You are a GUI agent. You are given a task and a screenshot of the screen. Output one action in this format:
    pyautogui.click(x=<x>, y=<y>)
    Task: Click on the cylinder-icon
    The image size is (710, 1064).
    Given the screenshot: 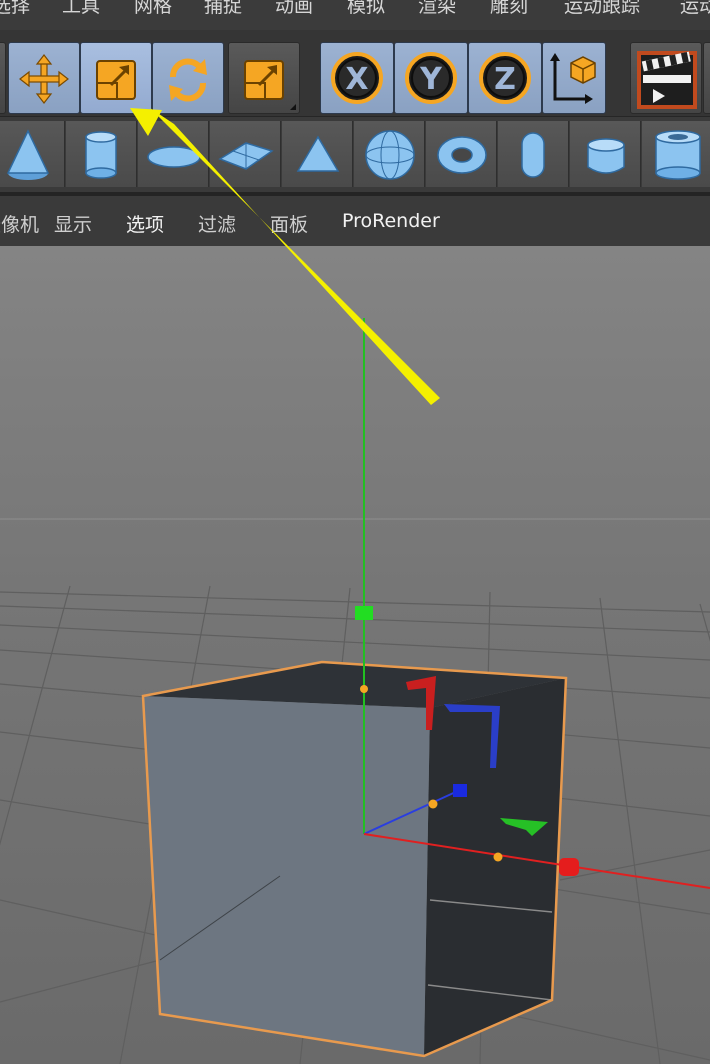 What is the action you would take?
    pyautogui.click(x=101, y=155)
    